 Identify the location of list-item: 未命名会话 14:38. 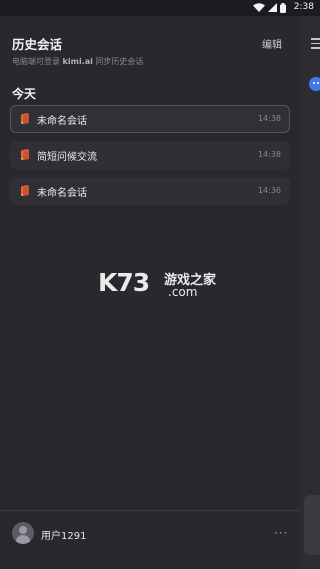
(150, 119).